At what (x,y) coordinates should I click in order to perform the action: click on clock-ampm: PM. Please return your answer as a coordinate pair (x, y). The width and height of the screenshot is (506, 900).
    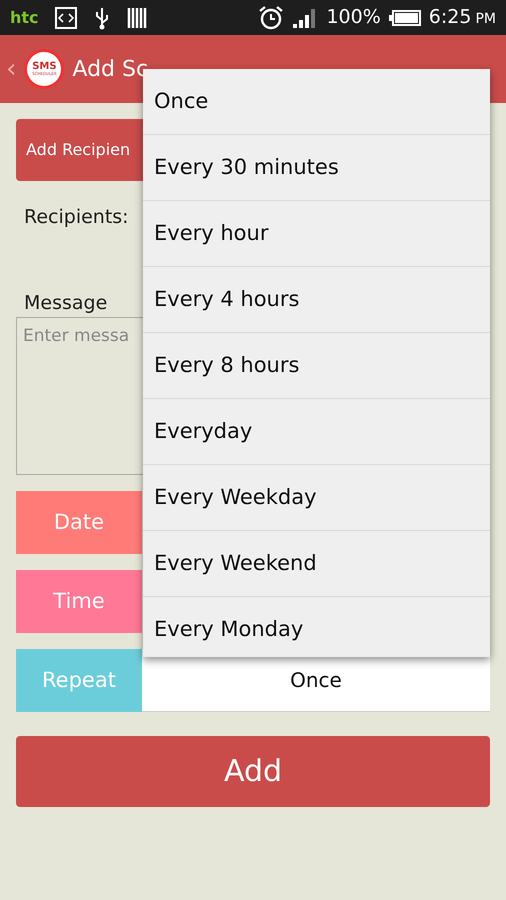
    Looking at the image, I should click on (485, 20).